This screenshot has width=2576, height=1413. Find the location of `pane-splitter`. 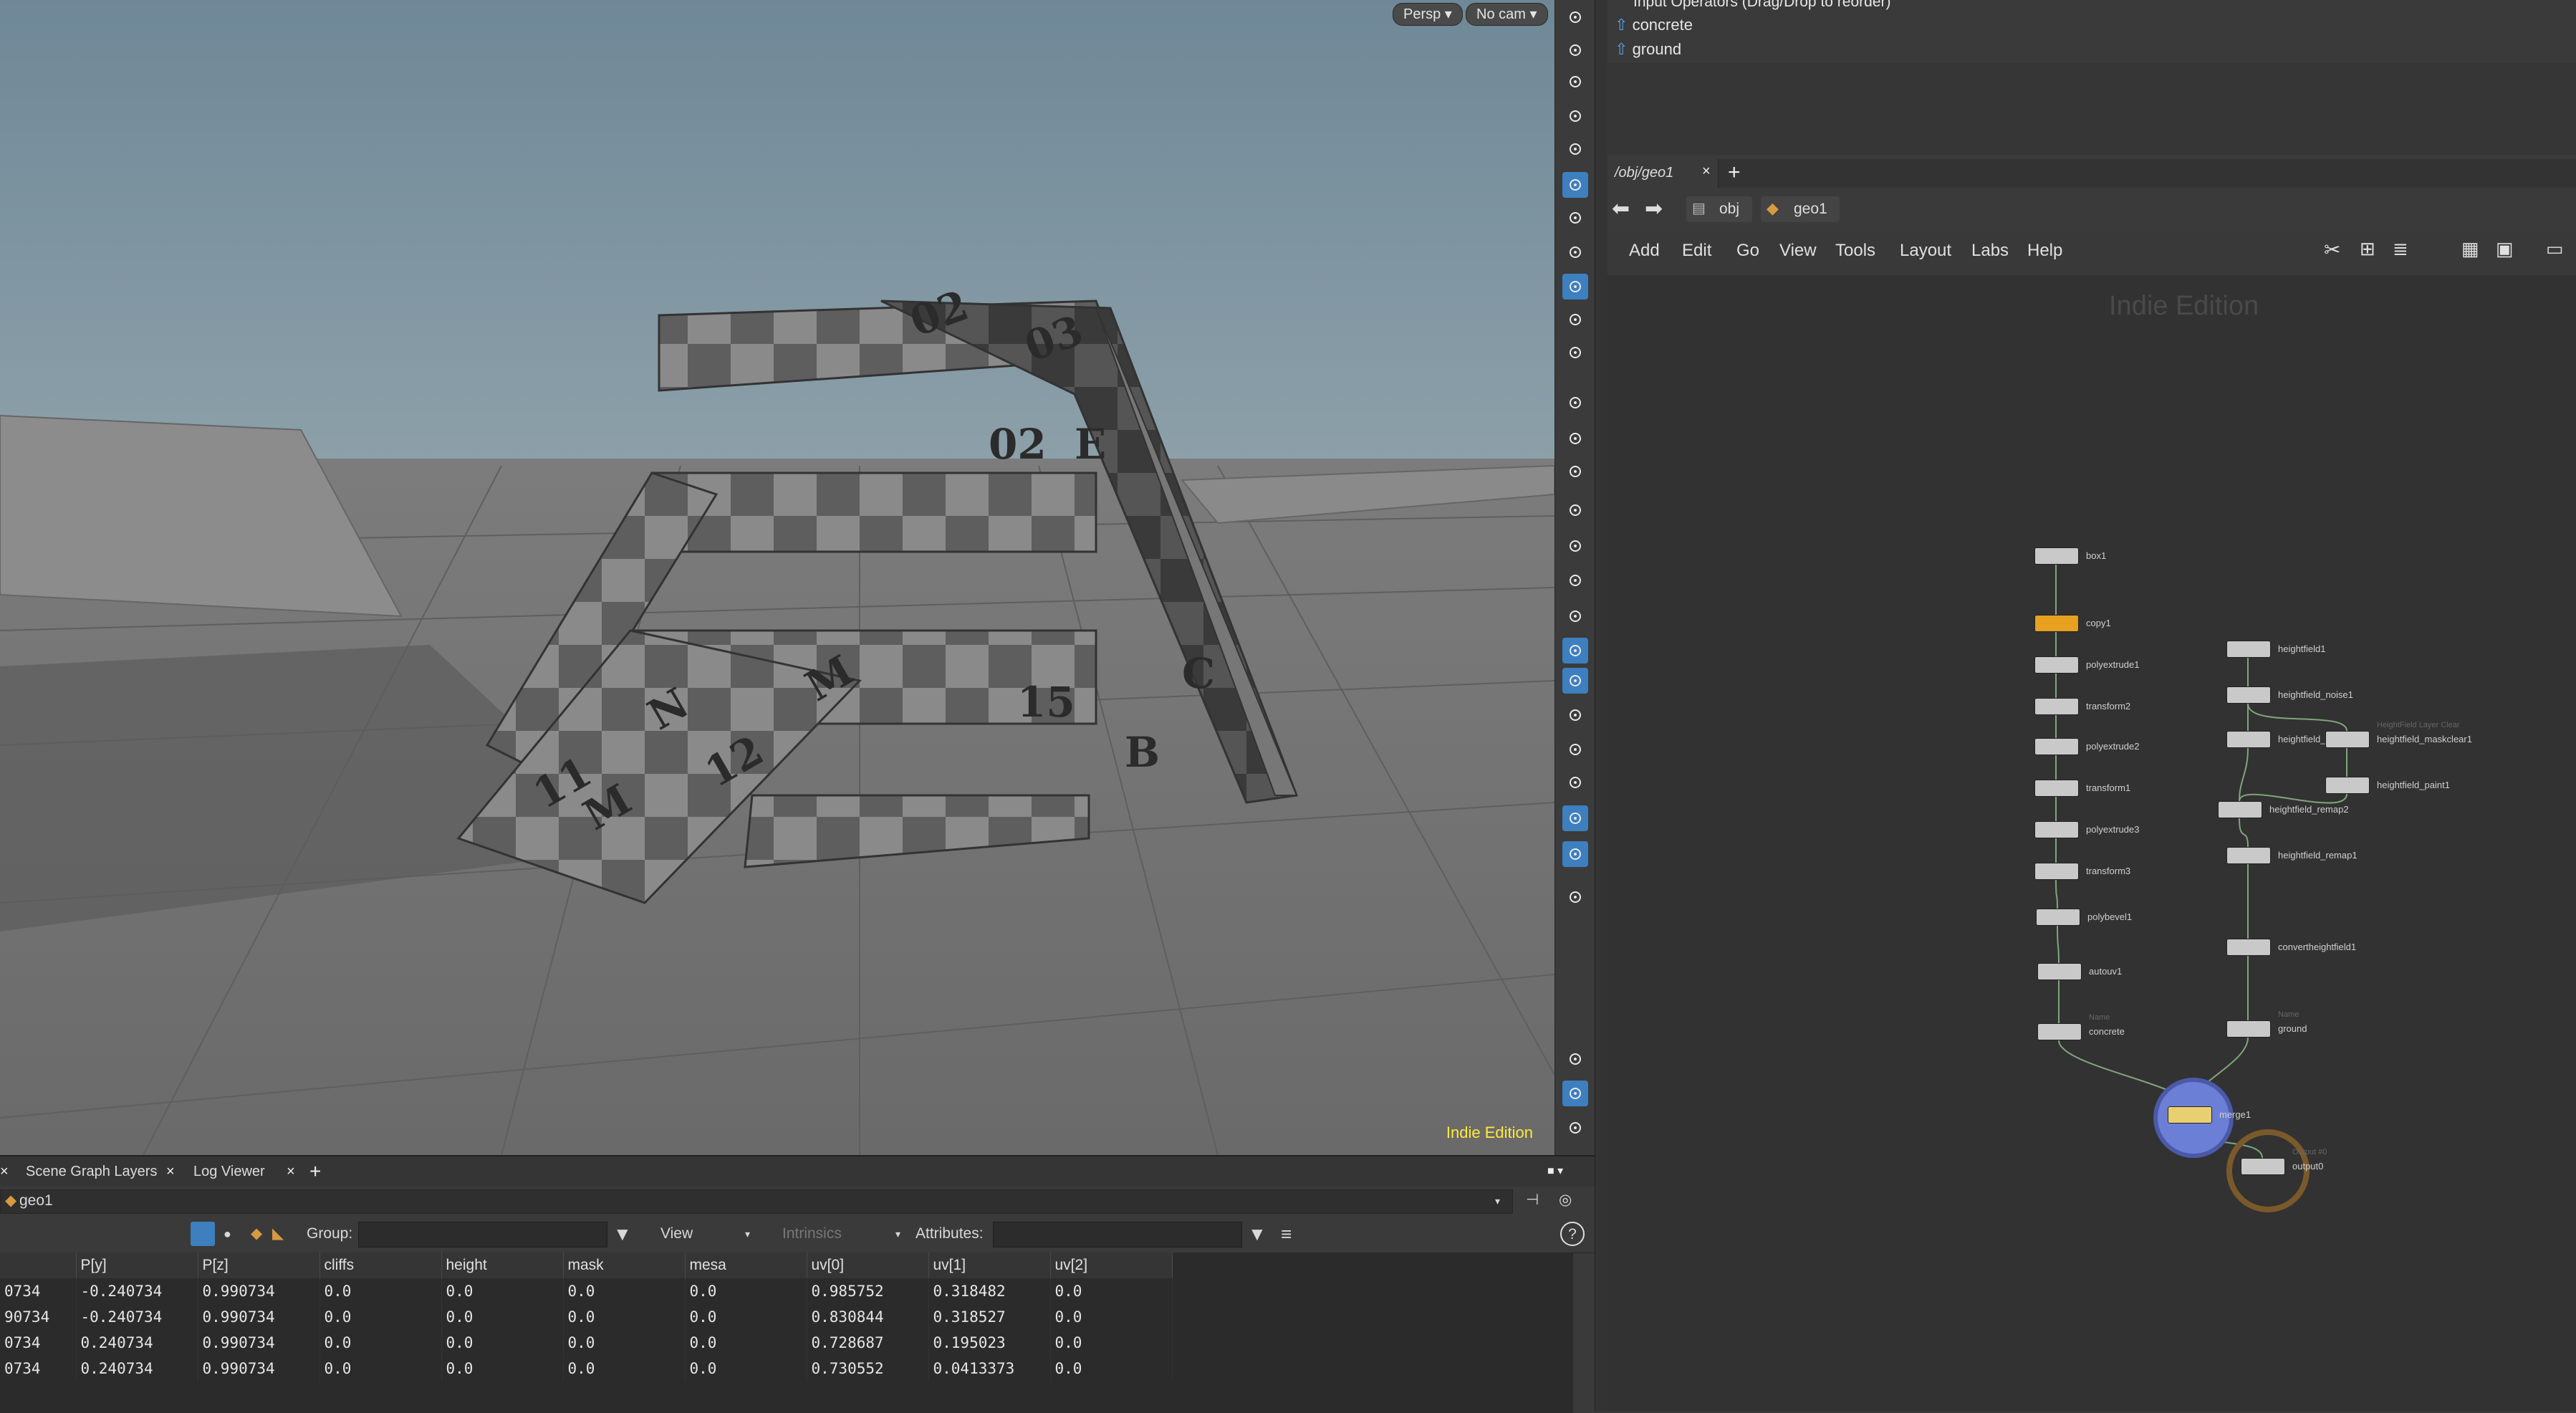

pane-splitter is located at coordinates (1602, 706).